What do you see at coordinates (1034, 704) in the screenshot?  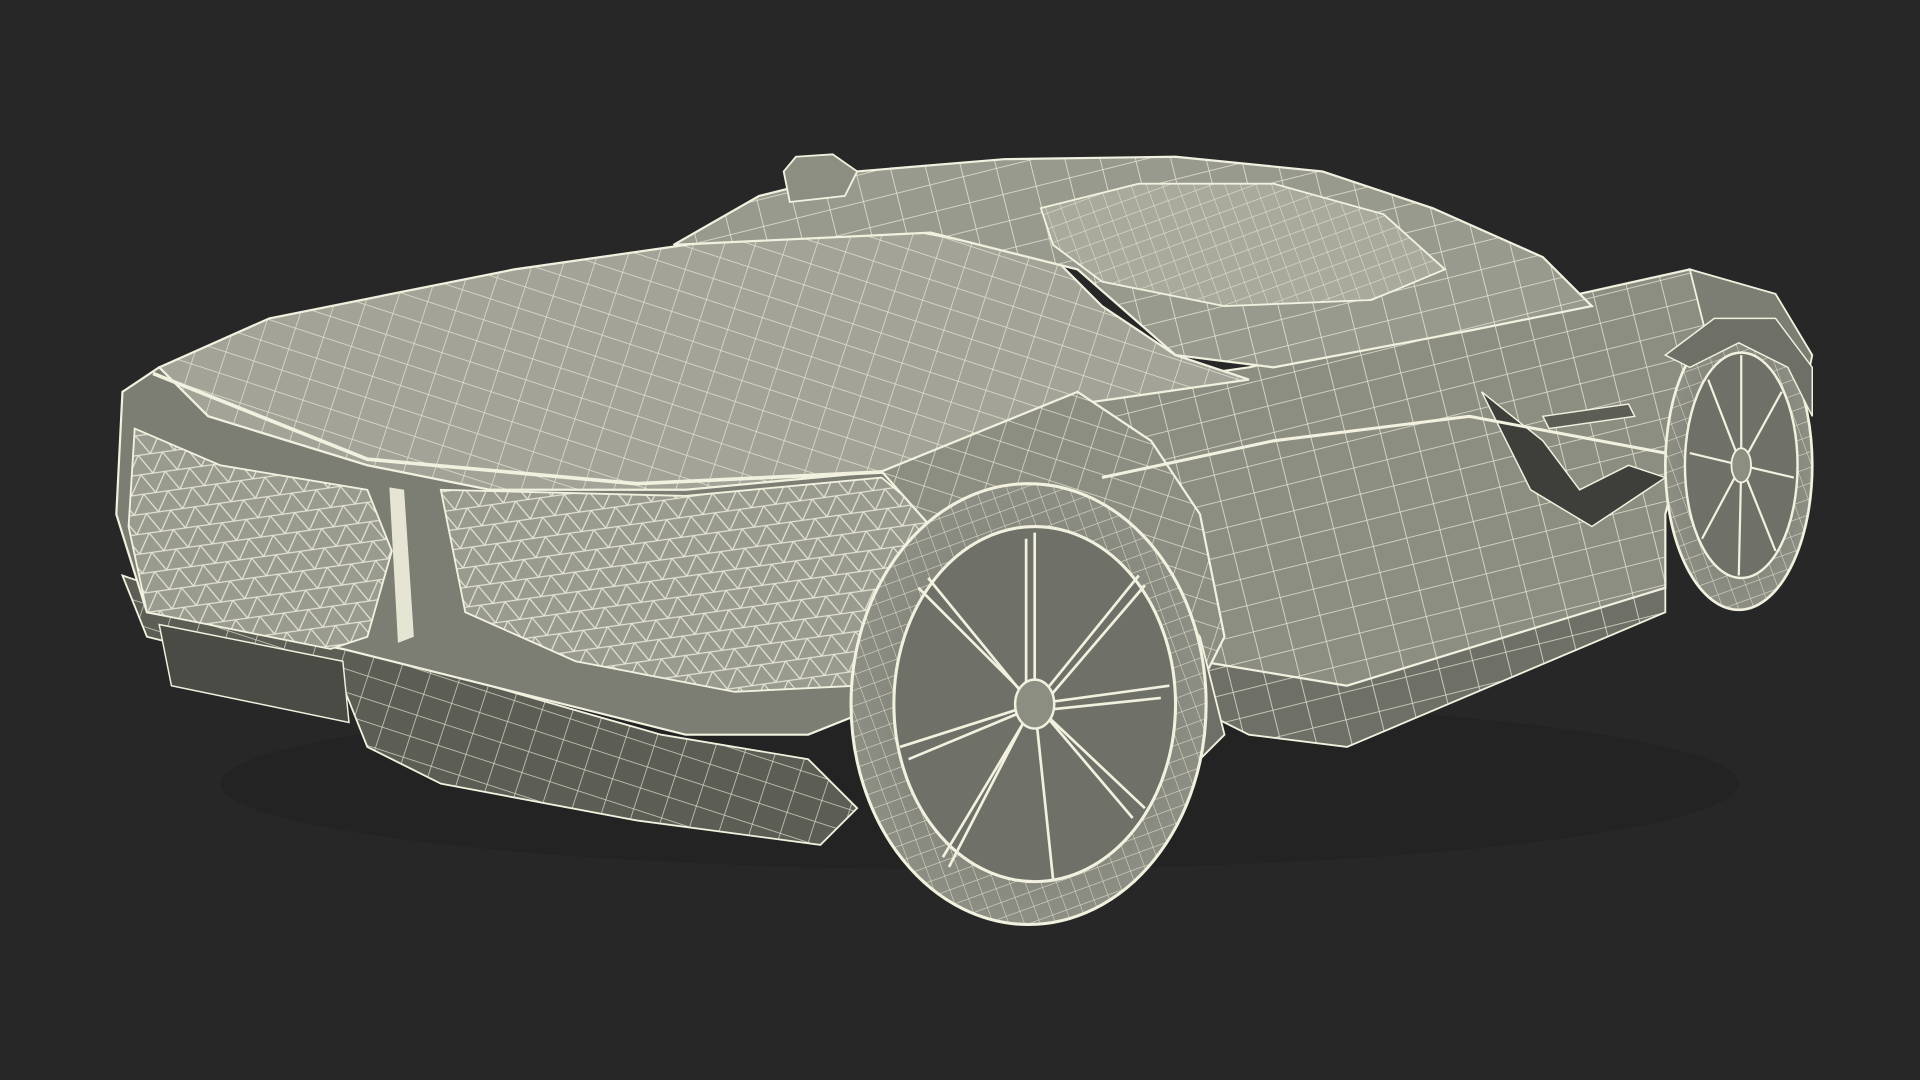 I see `rear-hub` at bounding box center [1034, 704].